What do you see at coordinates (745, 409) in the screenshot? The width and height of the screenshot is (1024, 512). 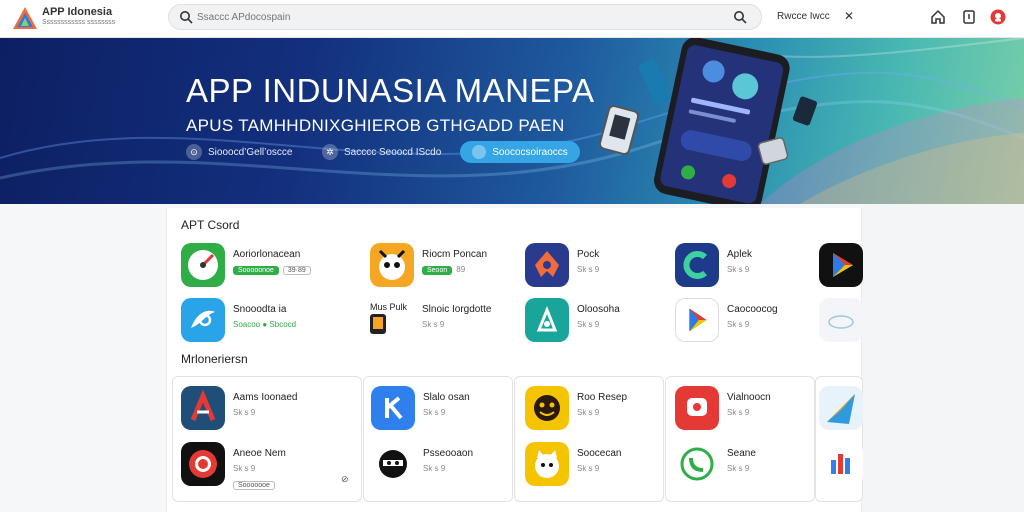 I see `app-item: Vialnoocn Sk s 9` at bounding box center [745, 409].